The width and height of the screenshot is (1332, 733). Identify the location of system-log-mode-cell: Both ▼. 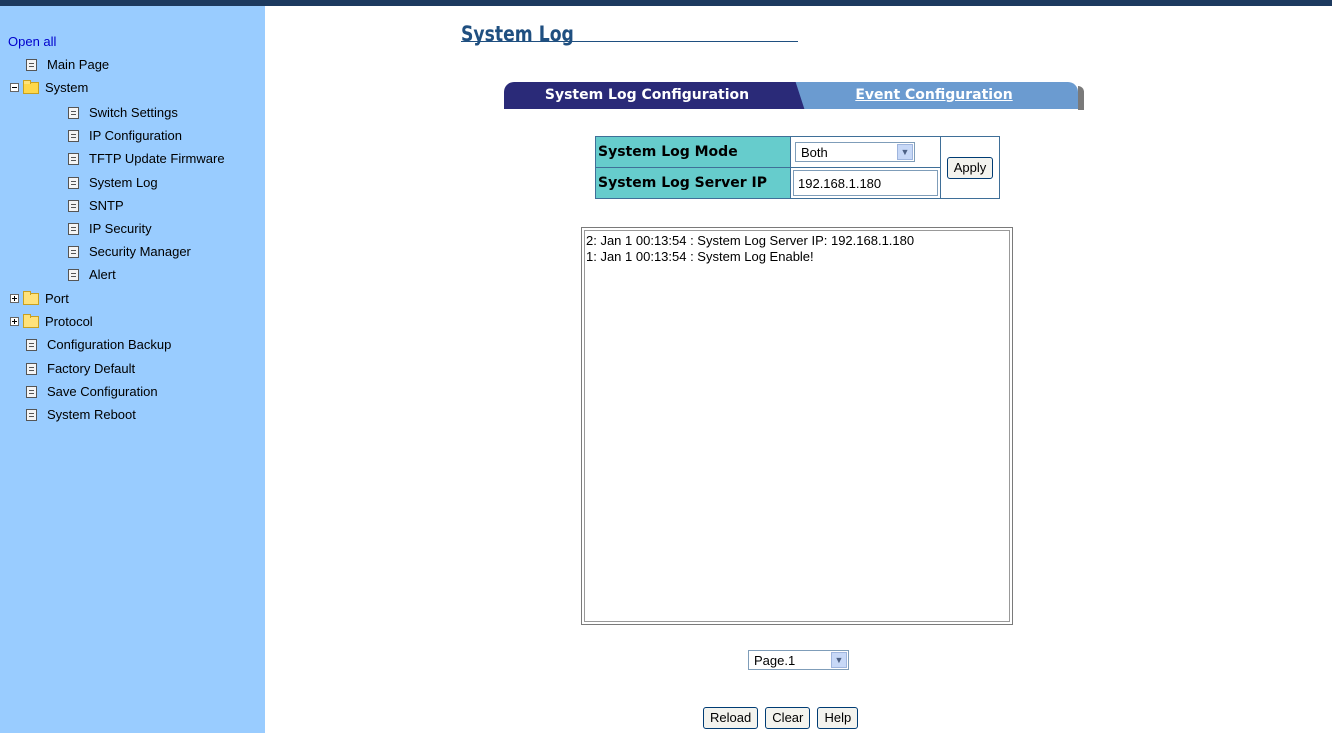
(865, 152).